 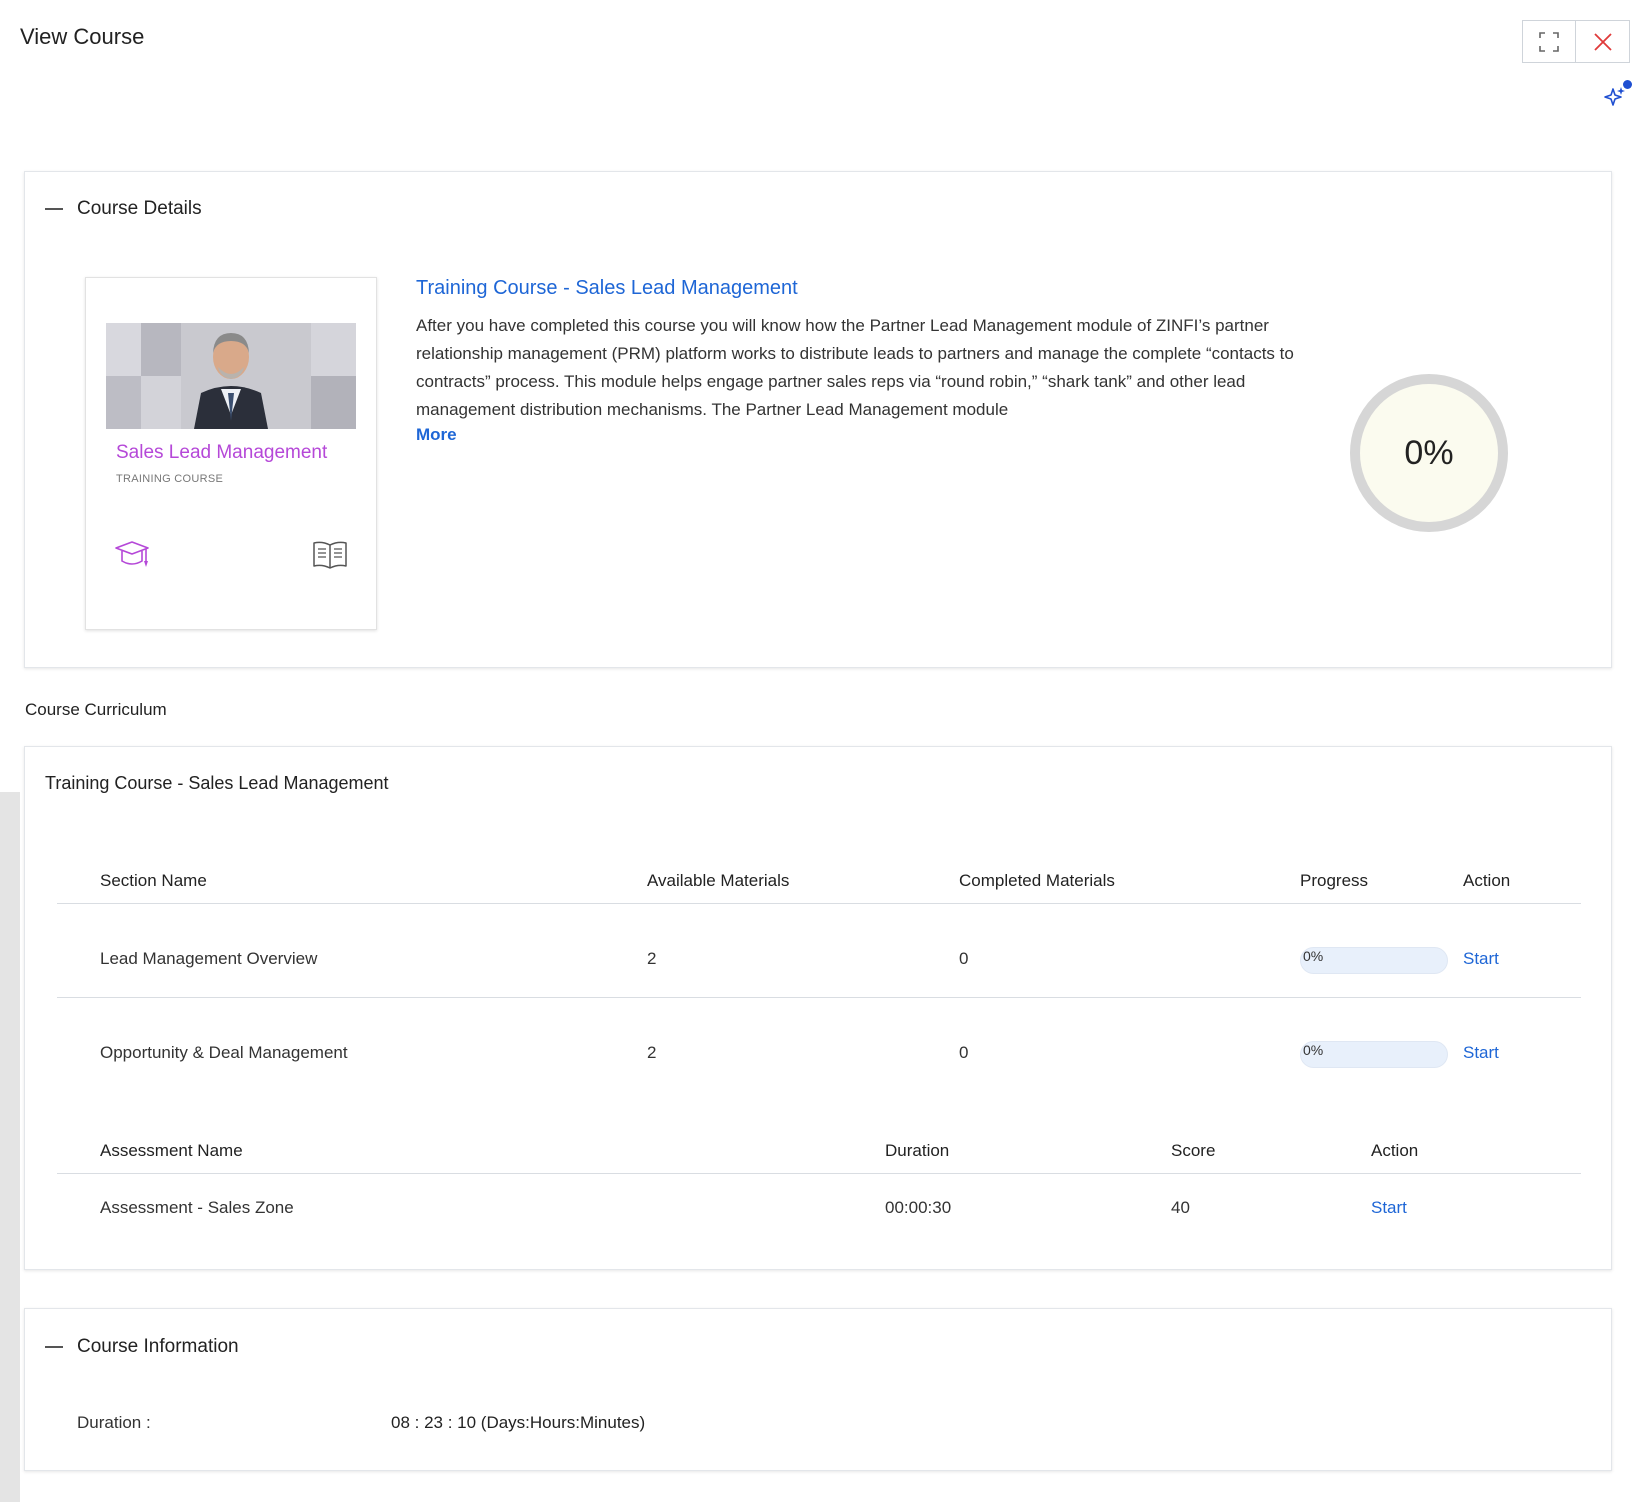 I want to click on close-icon, so click(x=1602, y=41).